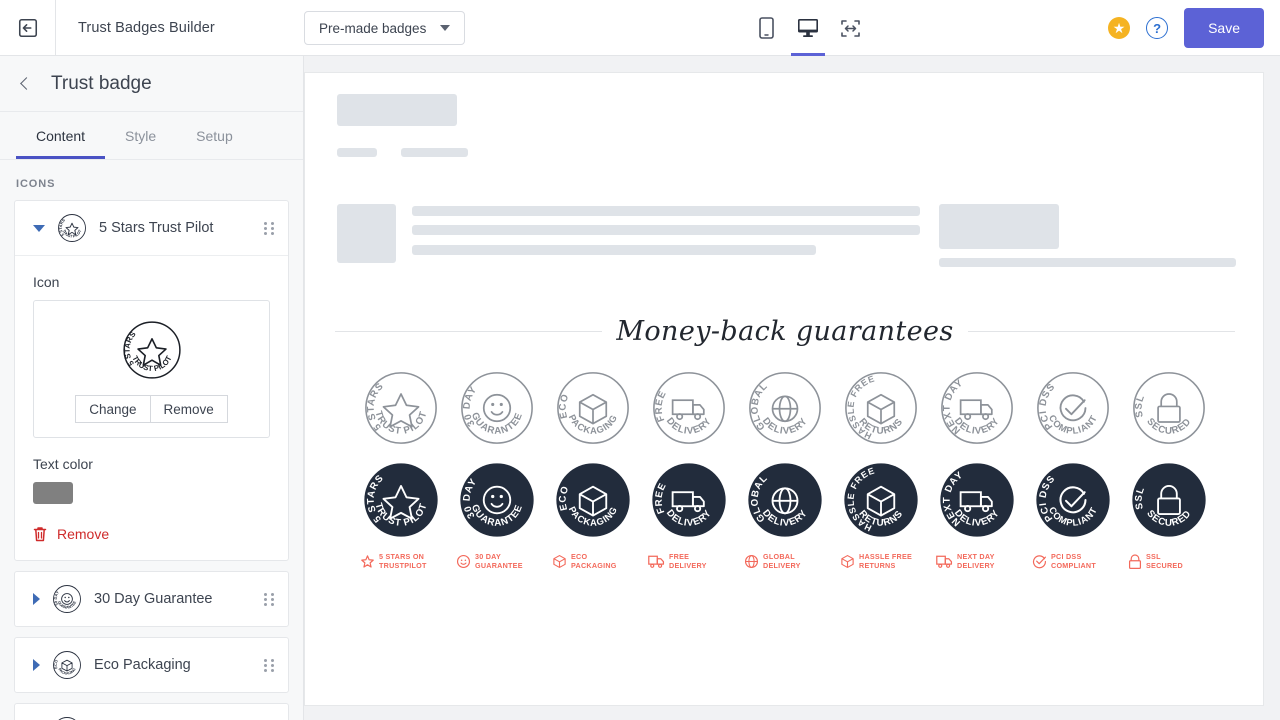 The width and height of the screenshot is (1280, 720). What do you see at coordinates (156, 228) in the screenshot?
I see `sidebar-item-label: 5 Stars Trust Pilot` at bounding box center [156, 228].